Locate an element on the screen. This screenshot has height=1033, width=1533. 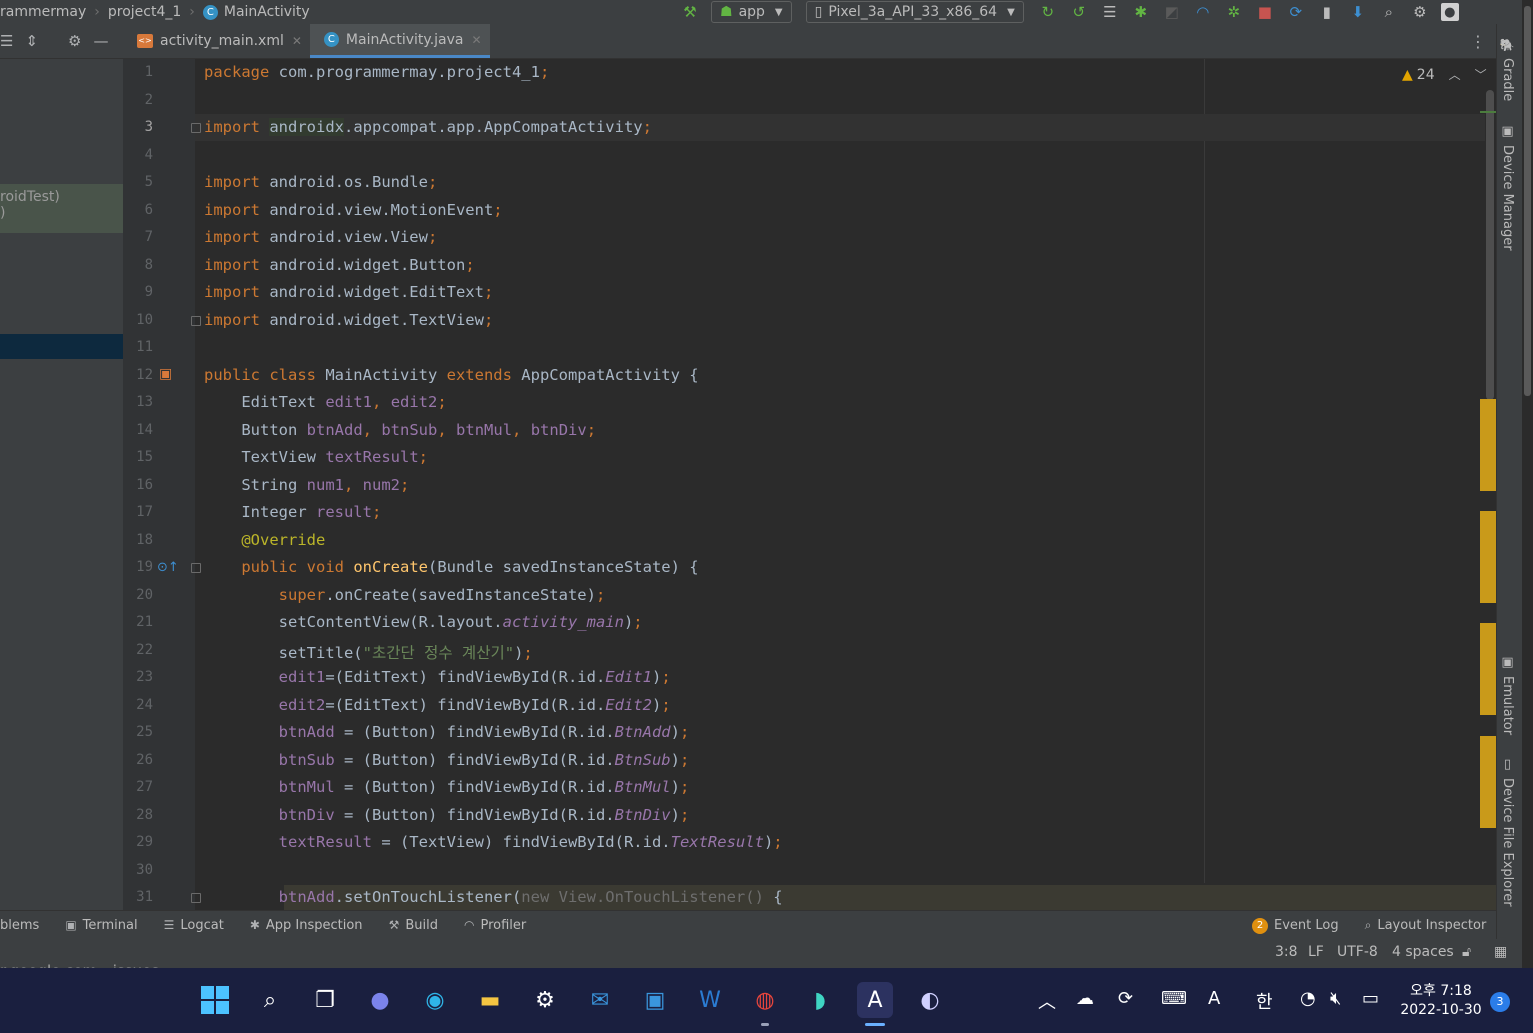
breadcrumb-item: rammermay is located at coordinates (43, 12).